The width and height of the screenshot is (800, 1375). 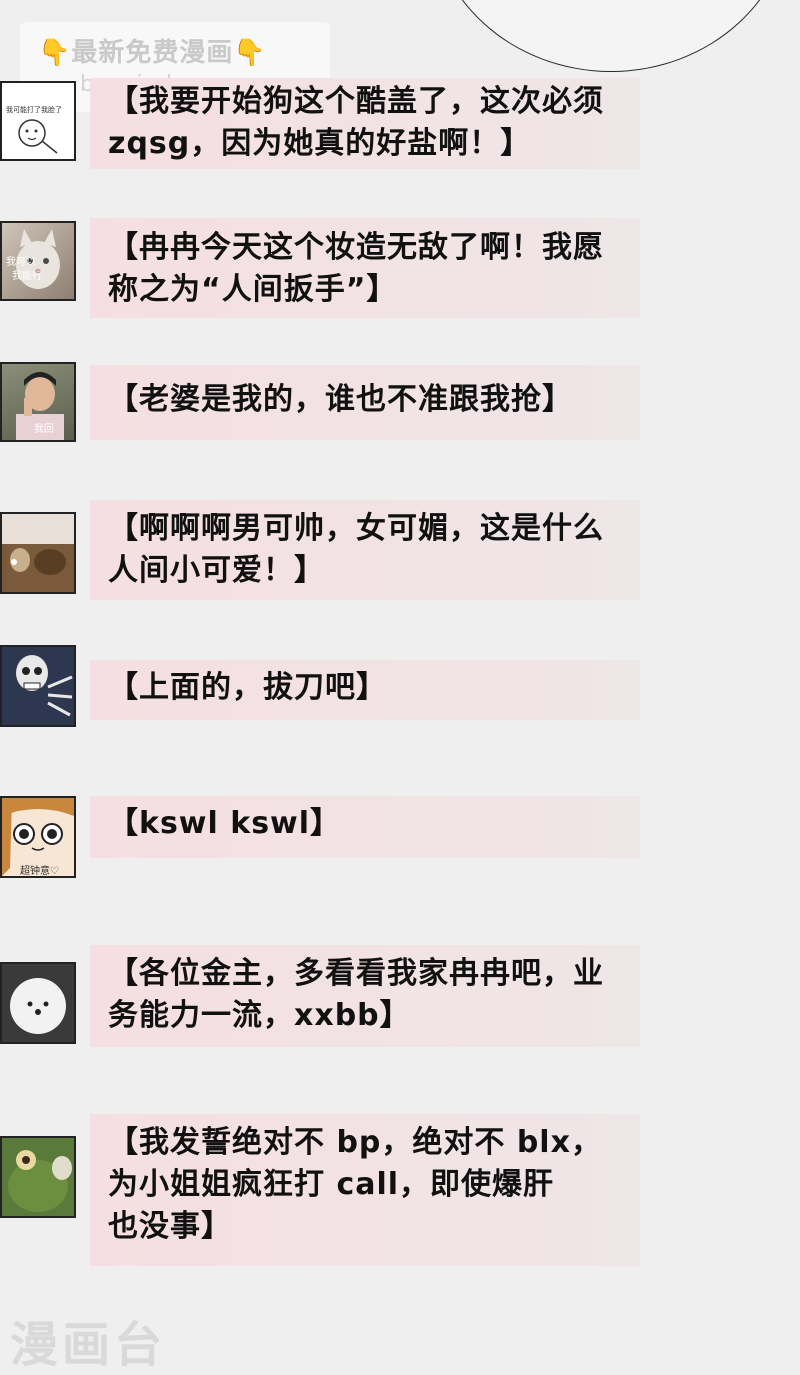 I want to click on comment-text: 【上面的，拔刀吧】, so click(x=247, y=687).